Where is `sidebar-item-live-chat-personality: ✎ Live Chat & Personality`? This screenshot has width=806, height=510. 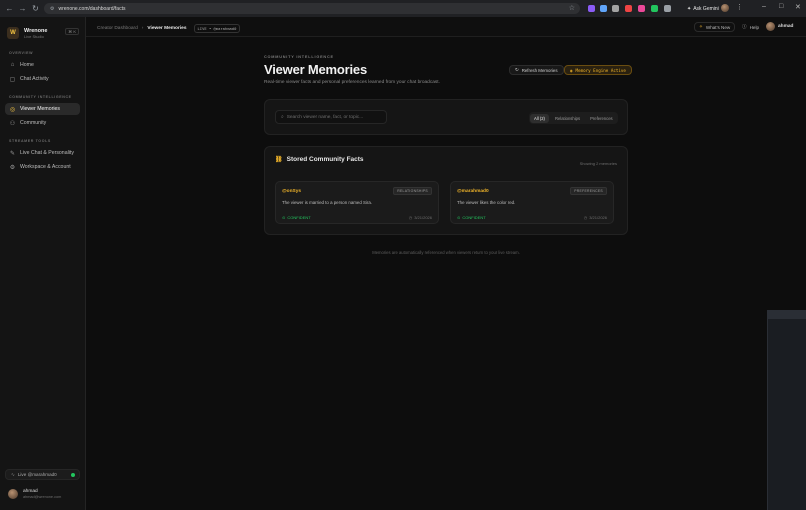 sidebar-item-live-chat-personality: ✎ Live Chat & Personality is located at coordinates (42, 153).